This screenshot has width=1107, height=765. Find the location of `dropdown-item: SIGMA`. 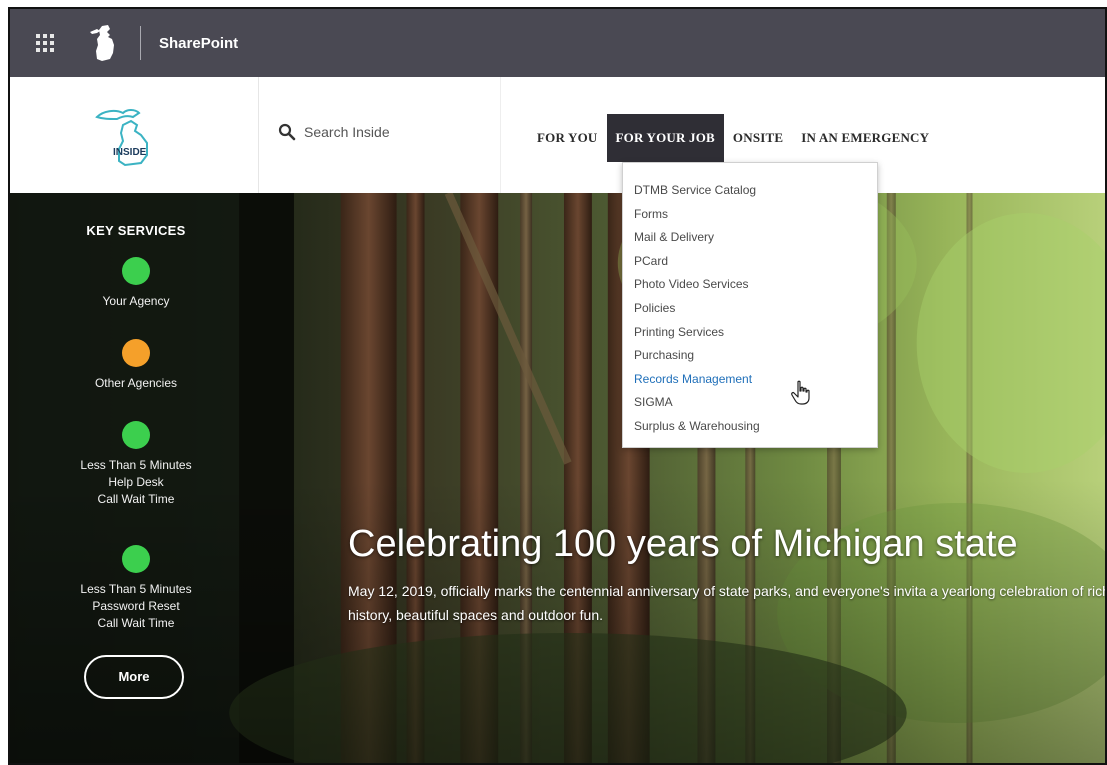

dropdown-item: SIGMA is located at coordinates (750, 403).